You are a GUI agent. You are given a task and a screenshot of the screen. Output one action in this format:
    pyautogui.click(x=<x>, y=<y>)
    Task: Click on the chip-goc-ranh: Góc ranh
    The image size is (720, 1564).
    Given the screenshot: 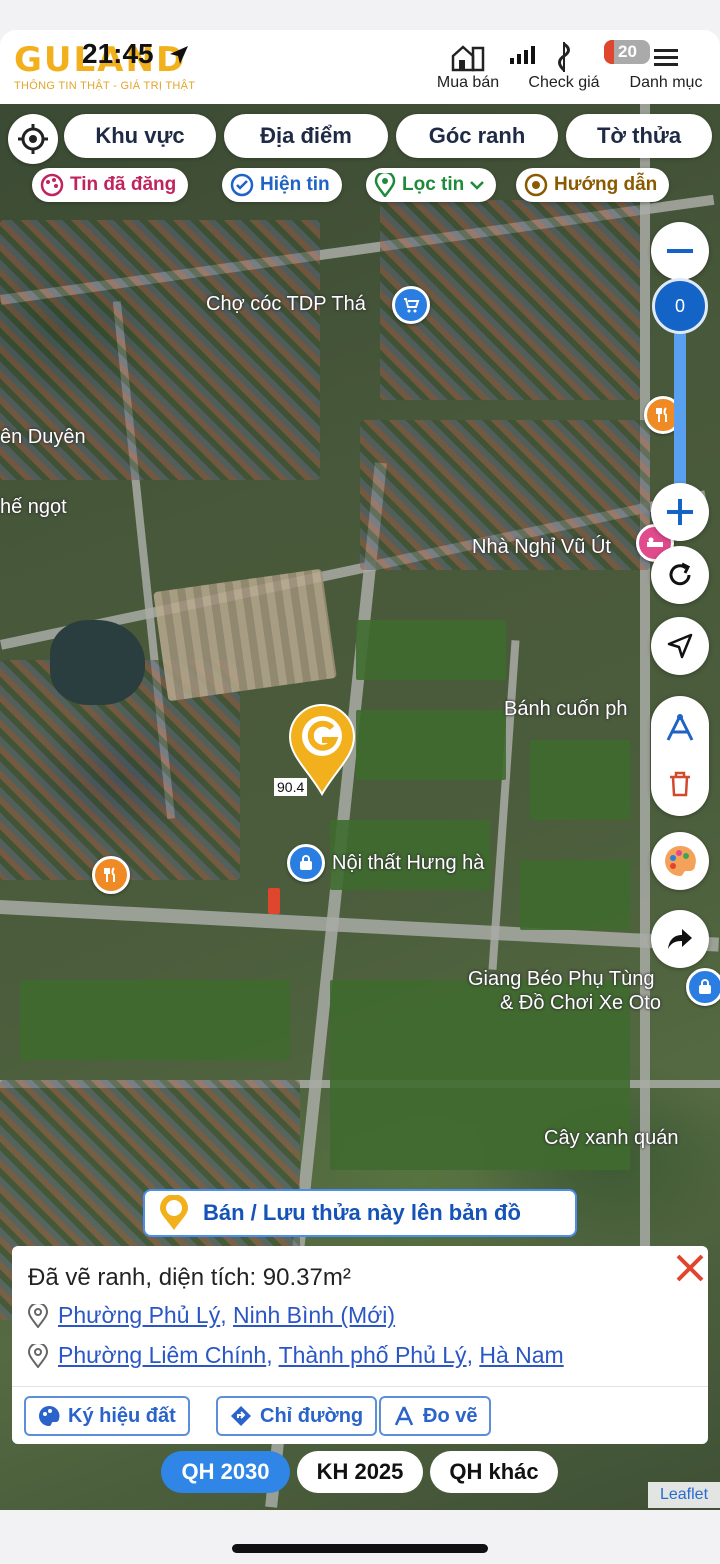 What is the action you would take?
    pyautogui.click(x=477, y=136)
    